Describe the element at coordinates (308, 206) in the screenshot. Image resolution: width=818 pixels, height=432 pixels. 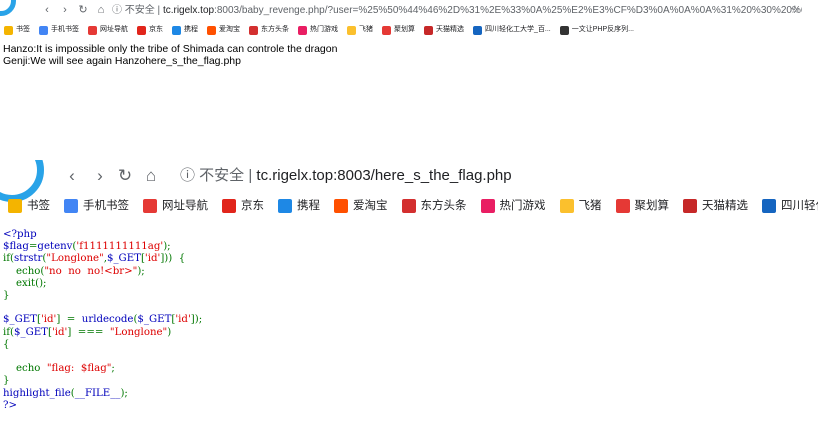
I see `bookmark-label: 携程` at that location.